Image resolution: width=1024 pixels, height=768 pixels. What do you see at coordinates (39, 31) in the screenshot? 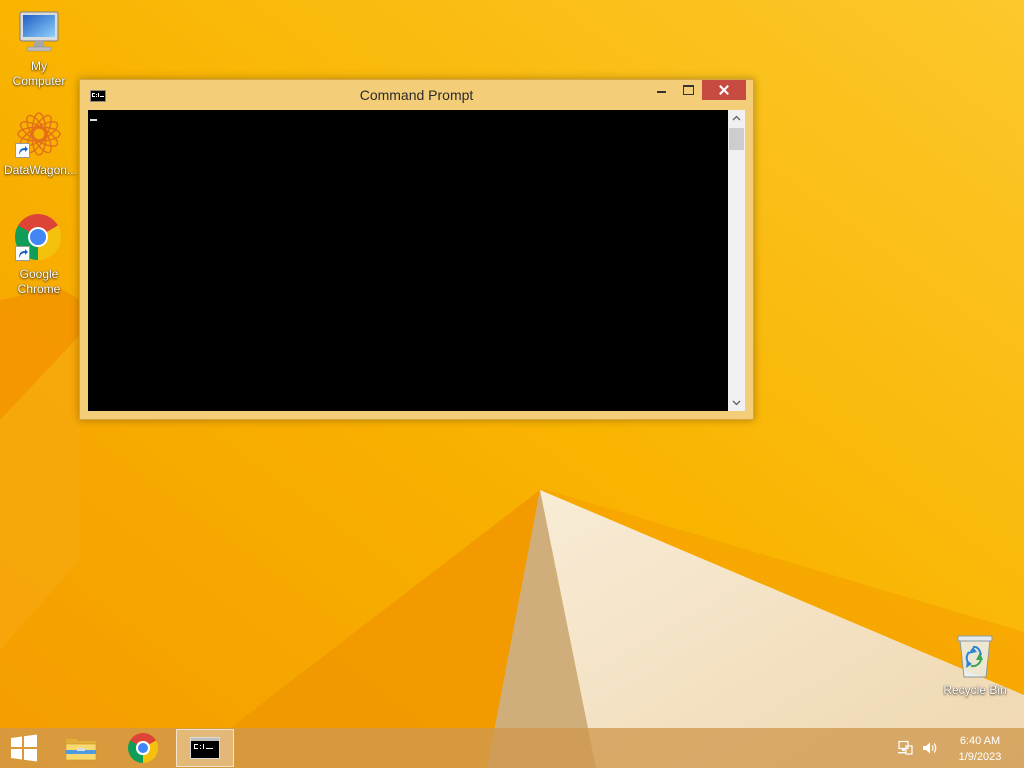
I see `my-computer-icon` at bounding box center [39, 31].